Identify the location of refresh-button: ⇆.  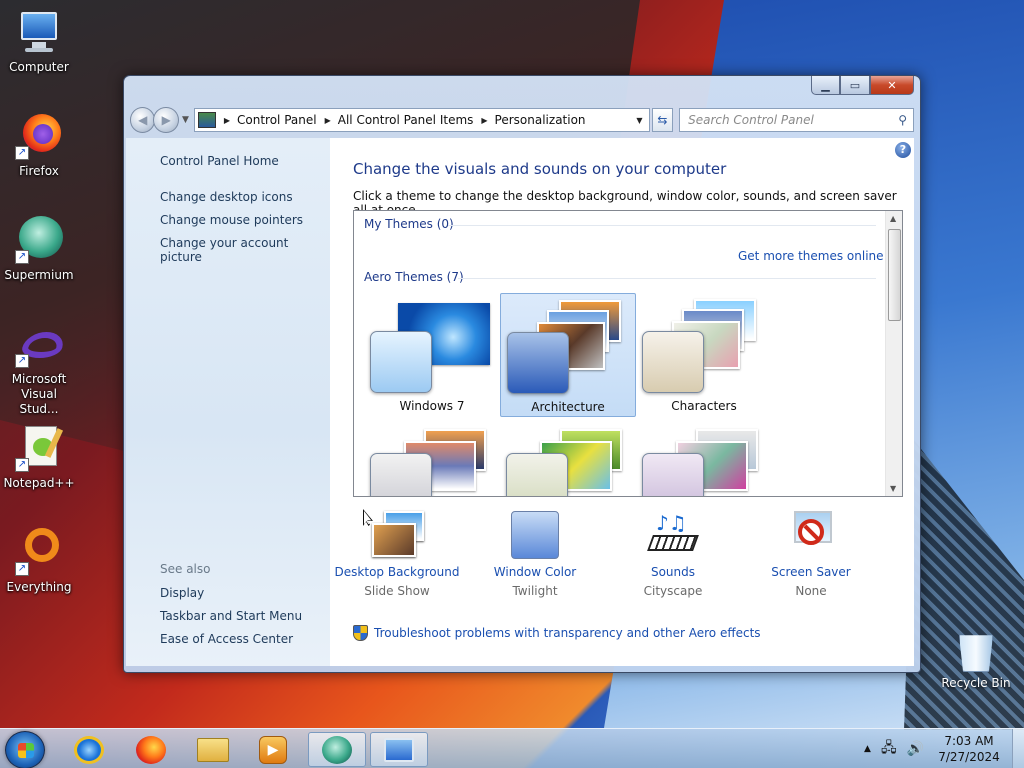
(662, 120).